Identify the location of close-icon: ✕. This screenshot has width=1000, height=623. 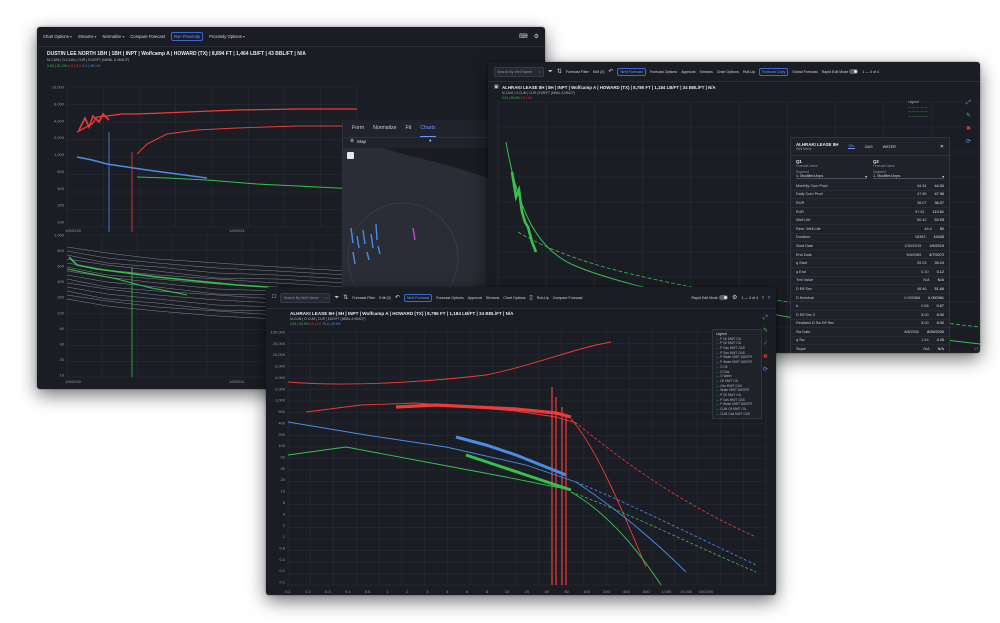
(942, 147).